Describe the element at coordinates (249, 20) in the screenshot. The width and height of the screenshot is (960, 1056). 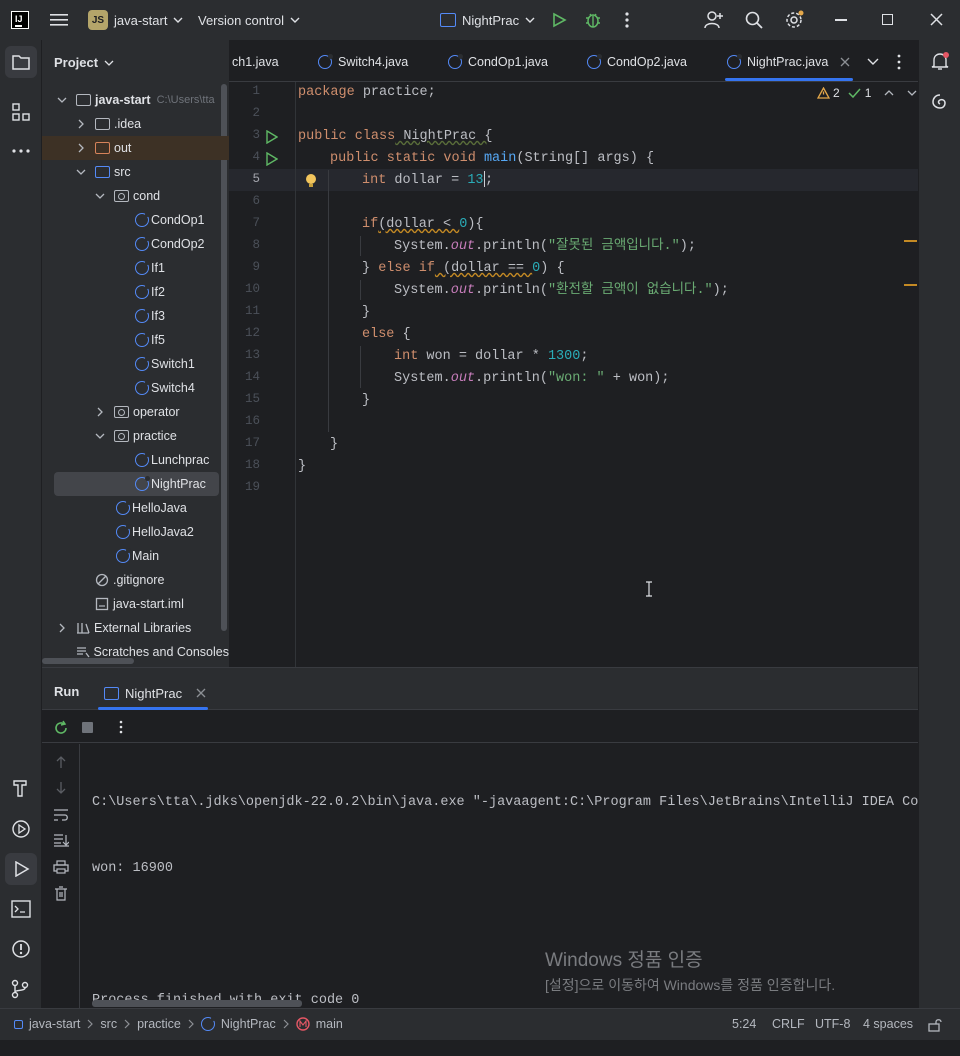
I see `version-control-menu: Version control` at that location.